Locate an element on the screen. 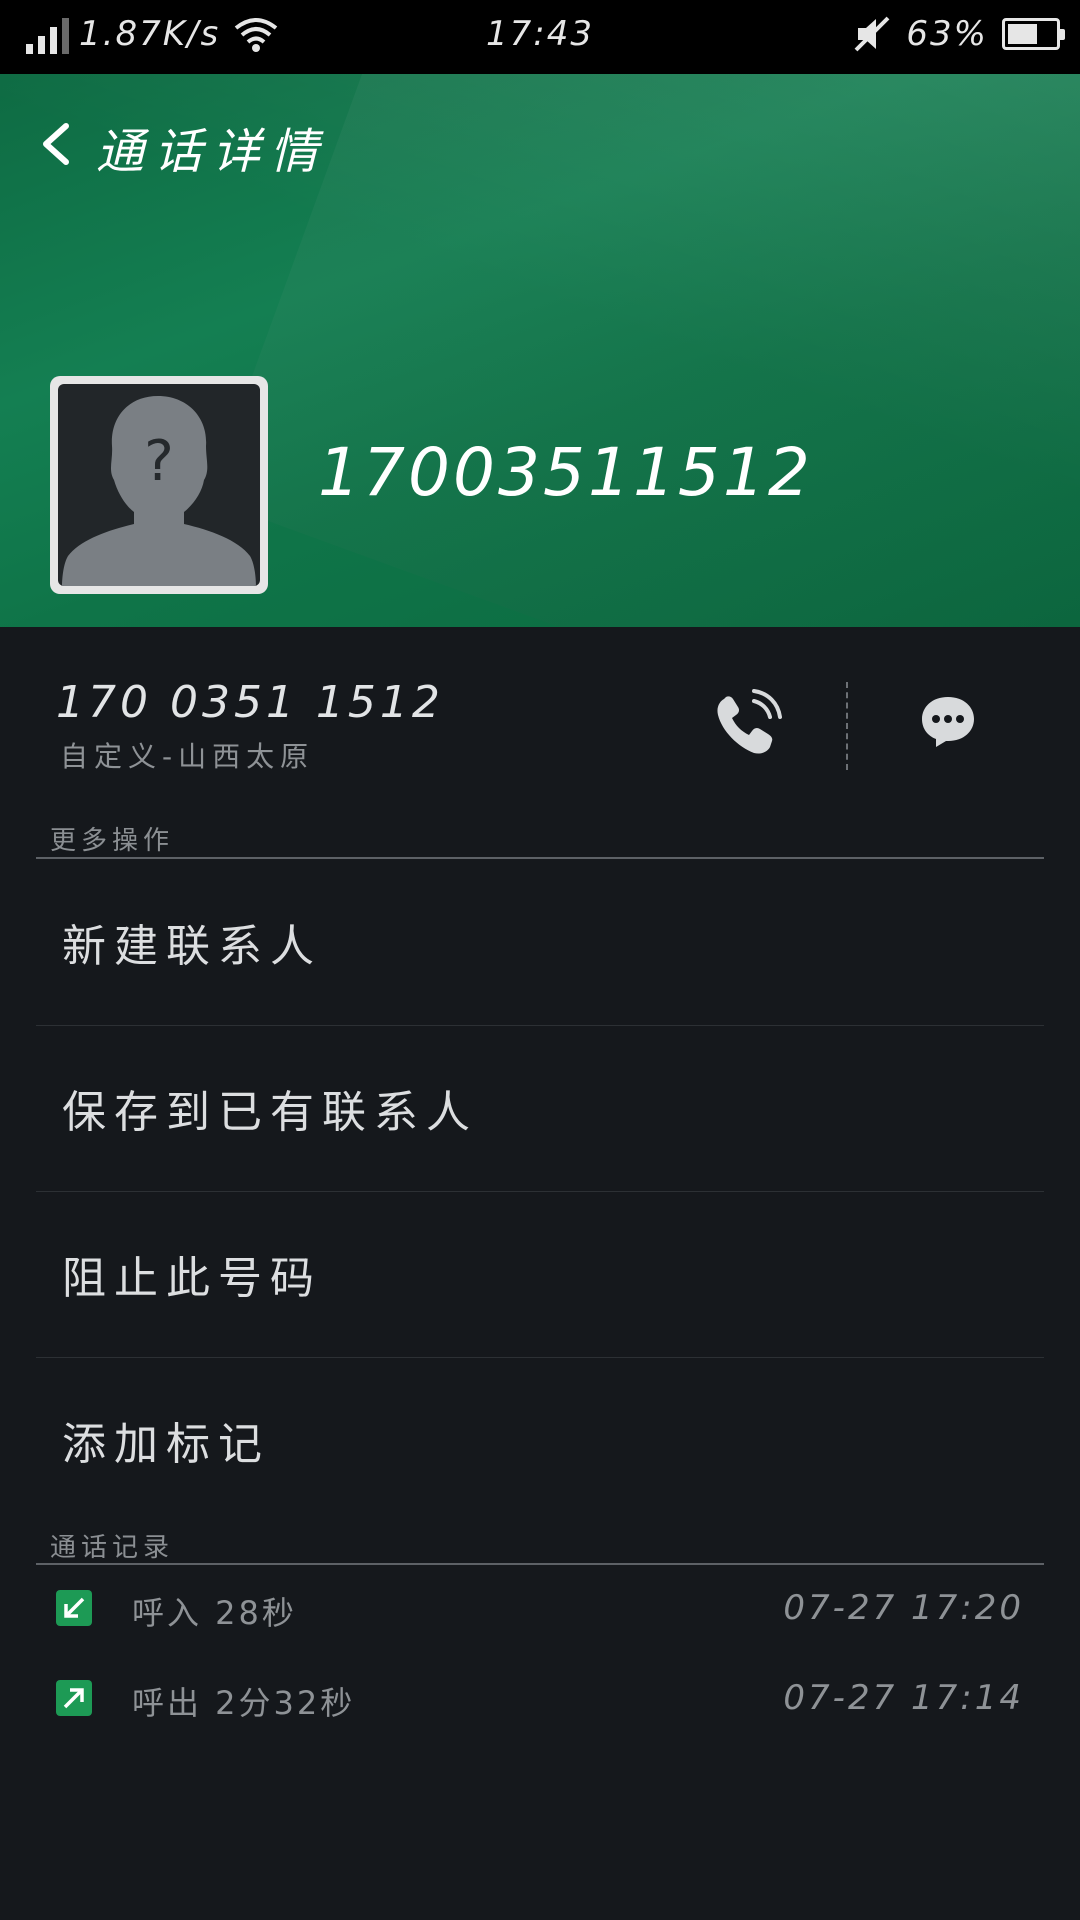 The width and height of the screenshot is (1080, 1920). more-actions-label: 更多操作 is located at coordinates (112, 841).